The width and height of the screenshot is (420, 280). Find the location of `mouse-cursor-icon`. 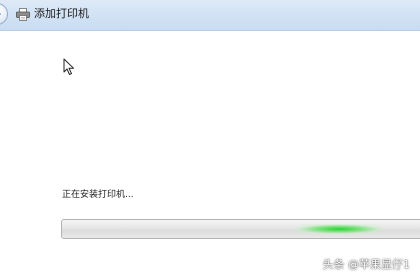

mouse-cursor-icon is located at coordinates (68, 66).